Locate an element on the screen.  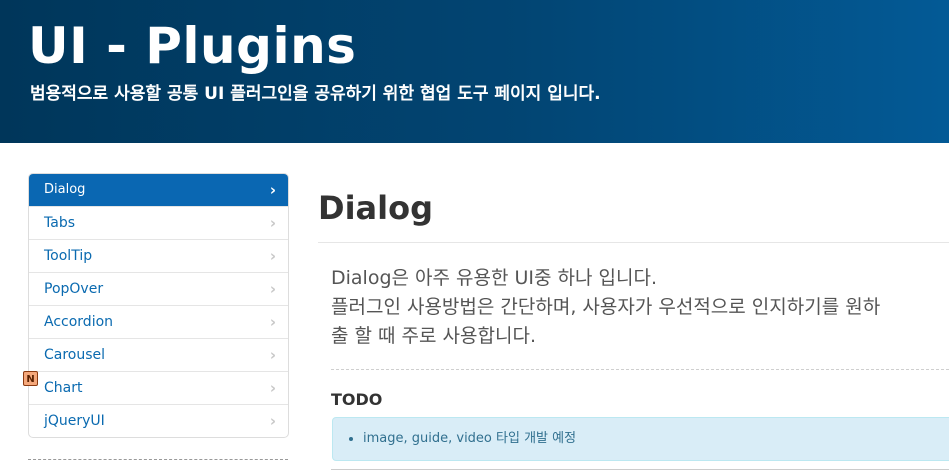
sidebar-item-label: Dialog is located at coordinates (65, 189).